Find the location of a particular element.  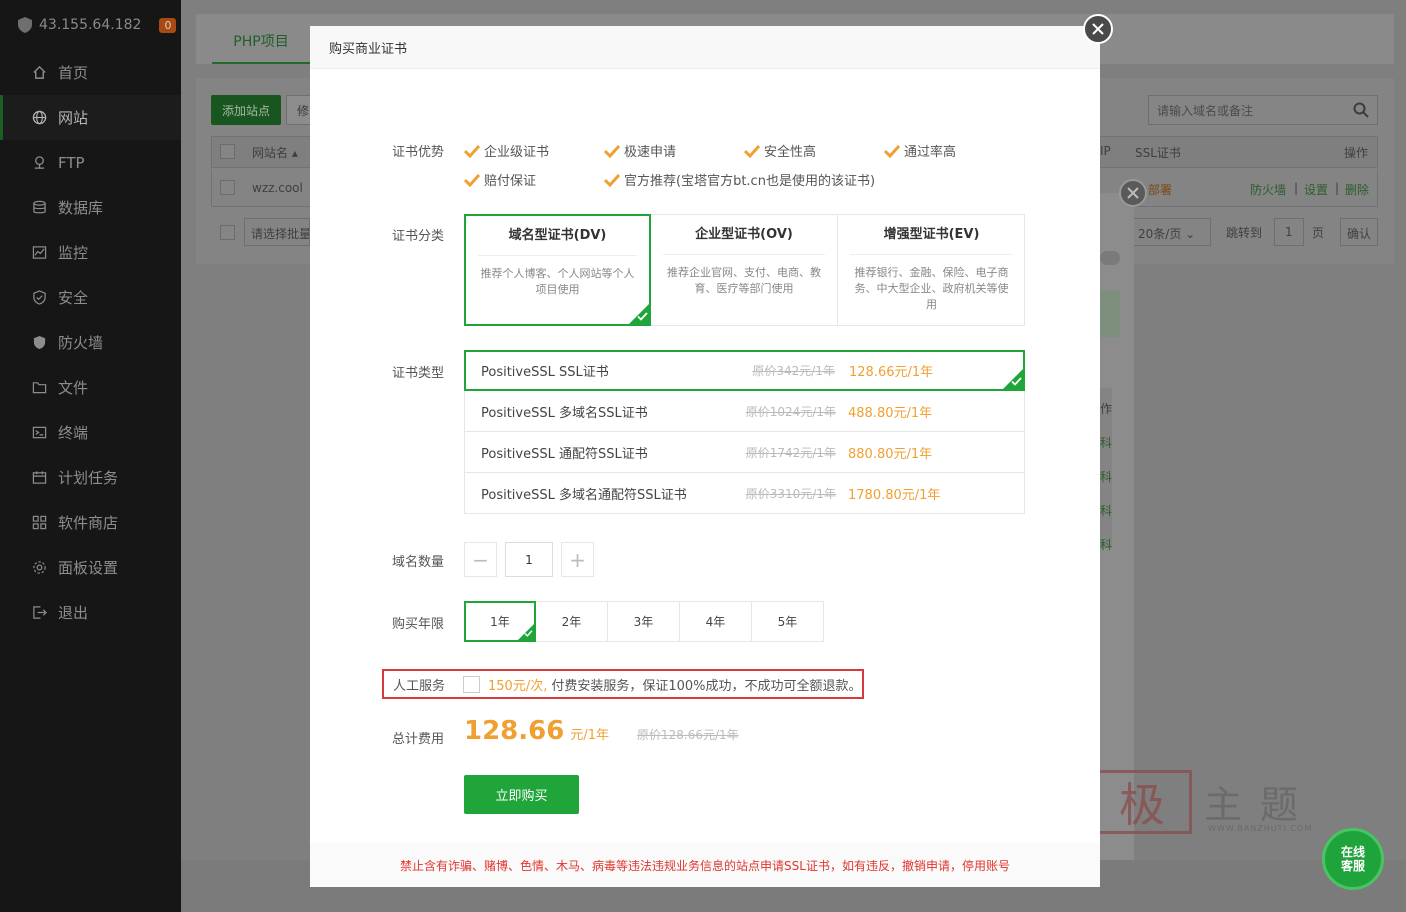

terminal-icon is located at coordinates (39, 433).